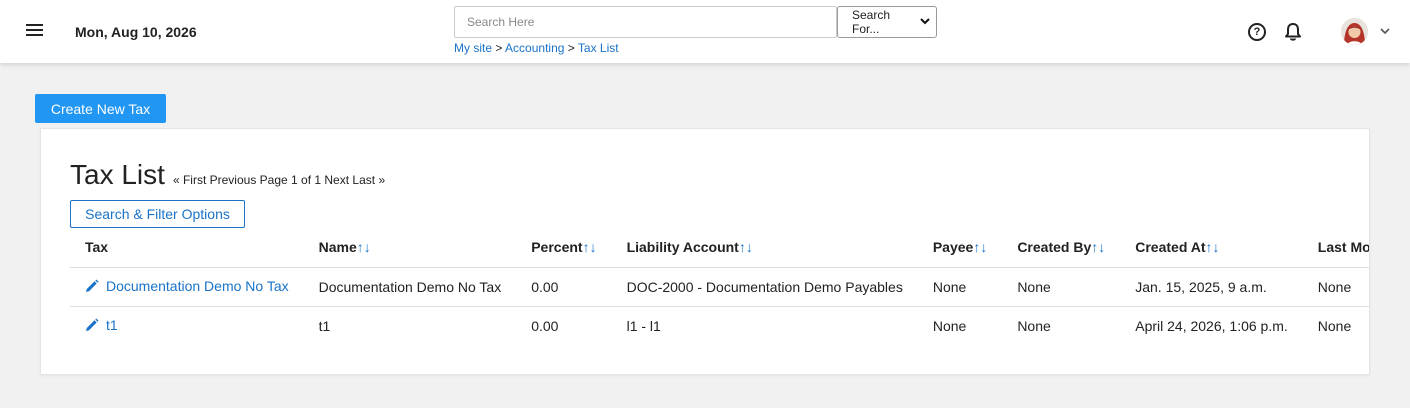 This screenshot has height=408, width=1410. What do you see at coordinates (410, 248) in the screenshot?
I see `column-header-name: Name↑↓` at bounding box center [410, 248].